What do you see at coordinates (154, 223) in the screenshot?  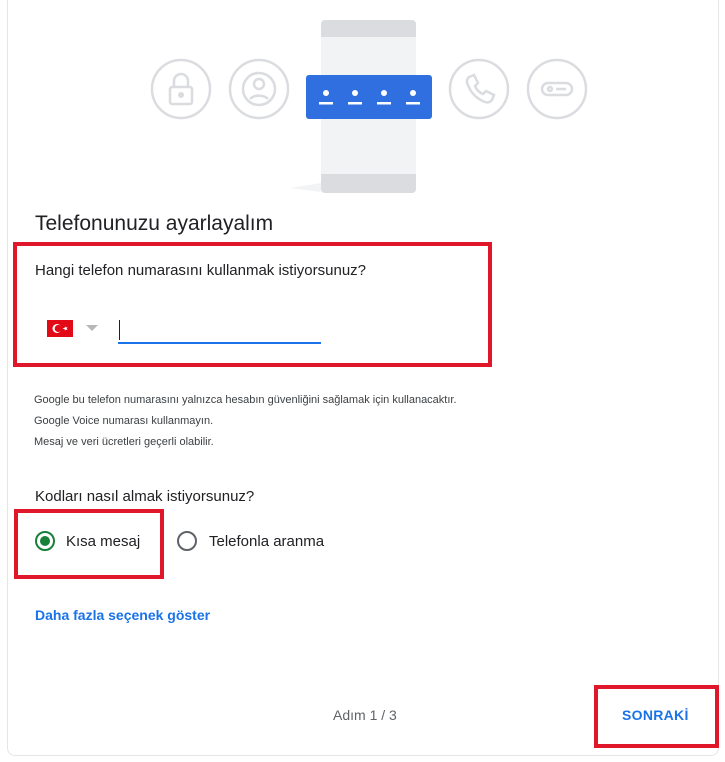 I see `page-title: Telefonunuzu ayarlayalım` at bounding box center [154, 223].